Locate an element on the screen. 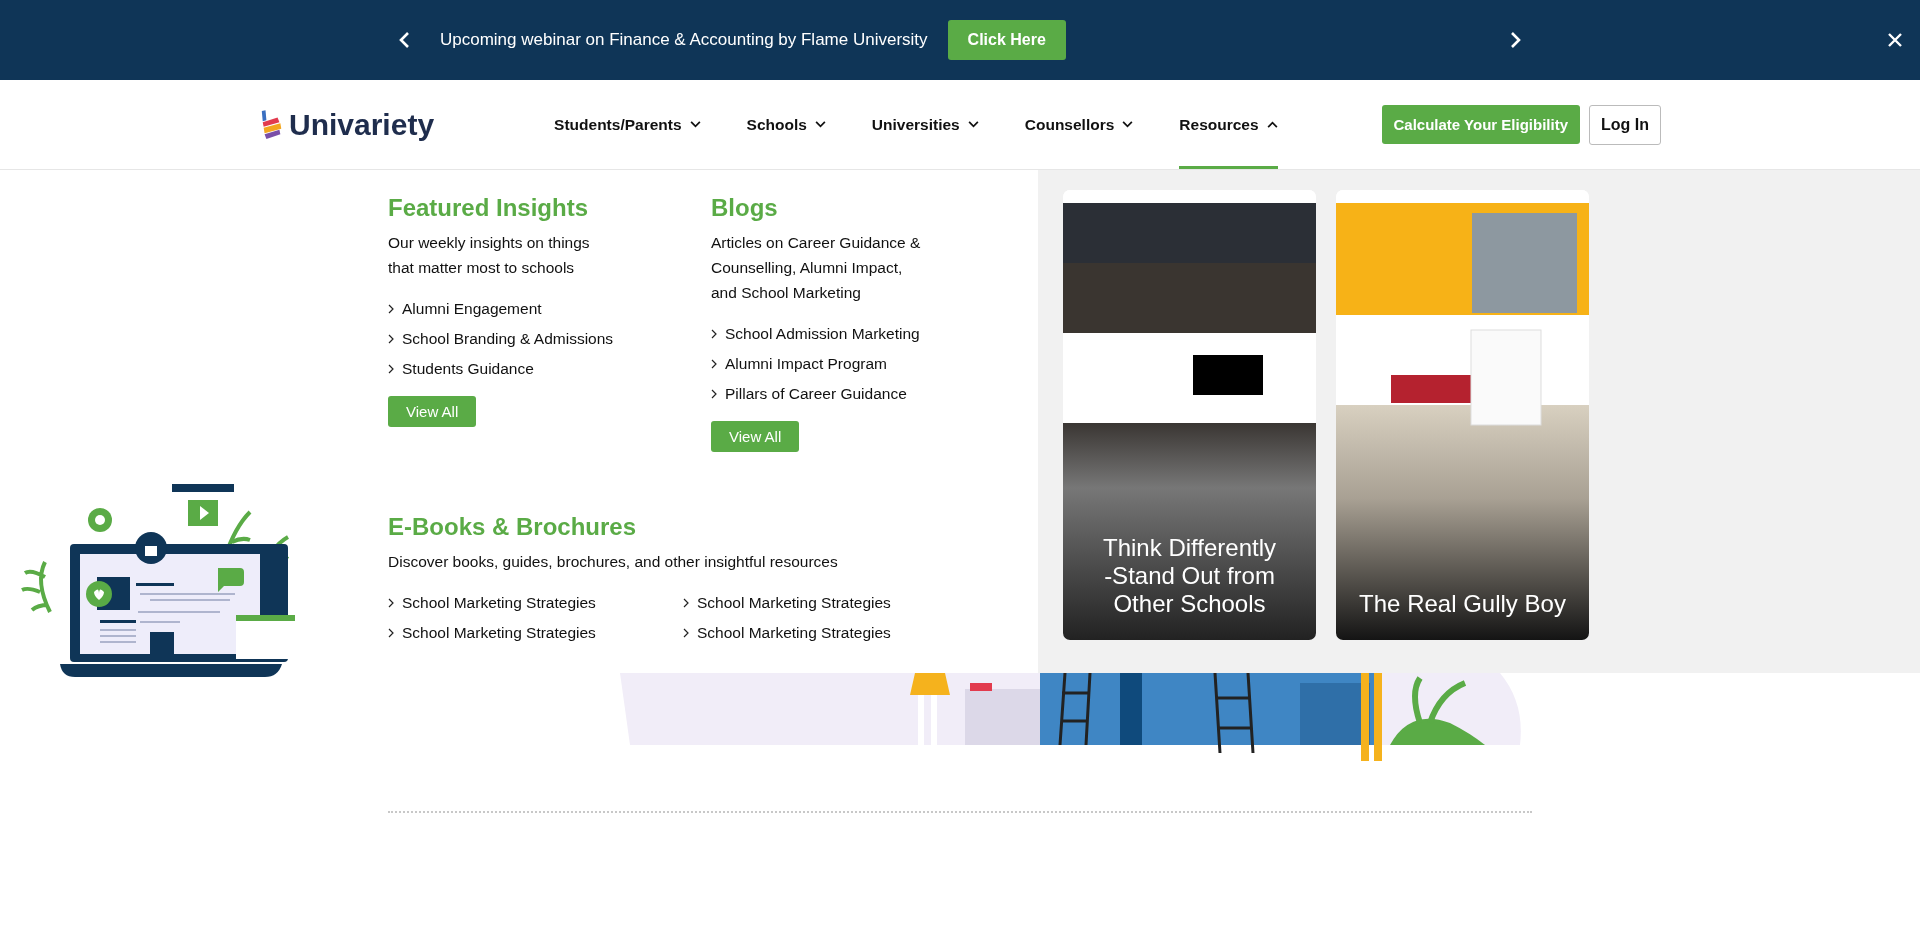 The height and width of the screenshot is (943, 1920). featured-insights-heading: Featured Insights is located at coordinates (488, 208).